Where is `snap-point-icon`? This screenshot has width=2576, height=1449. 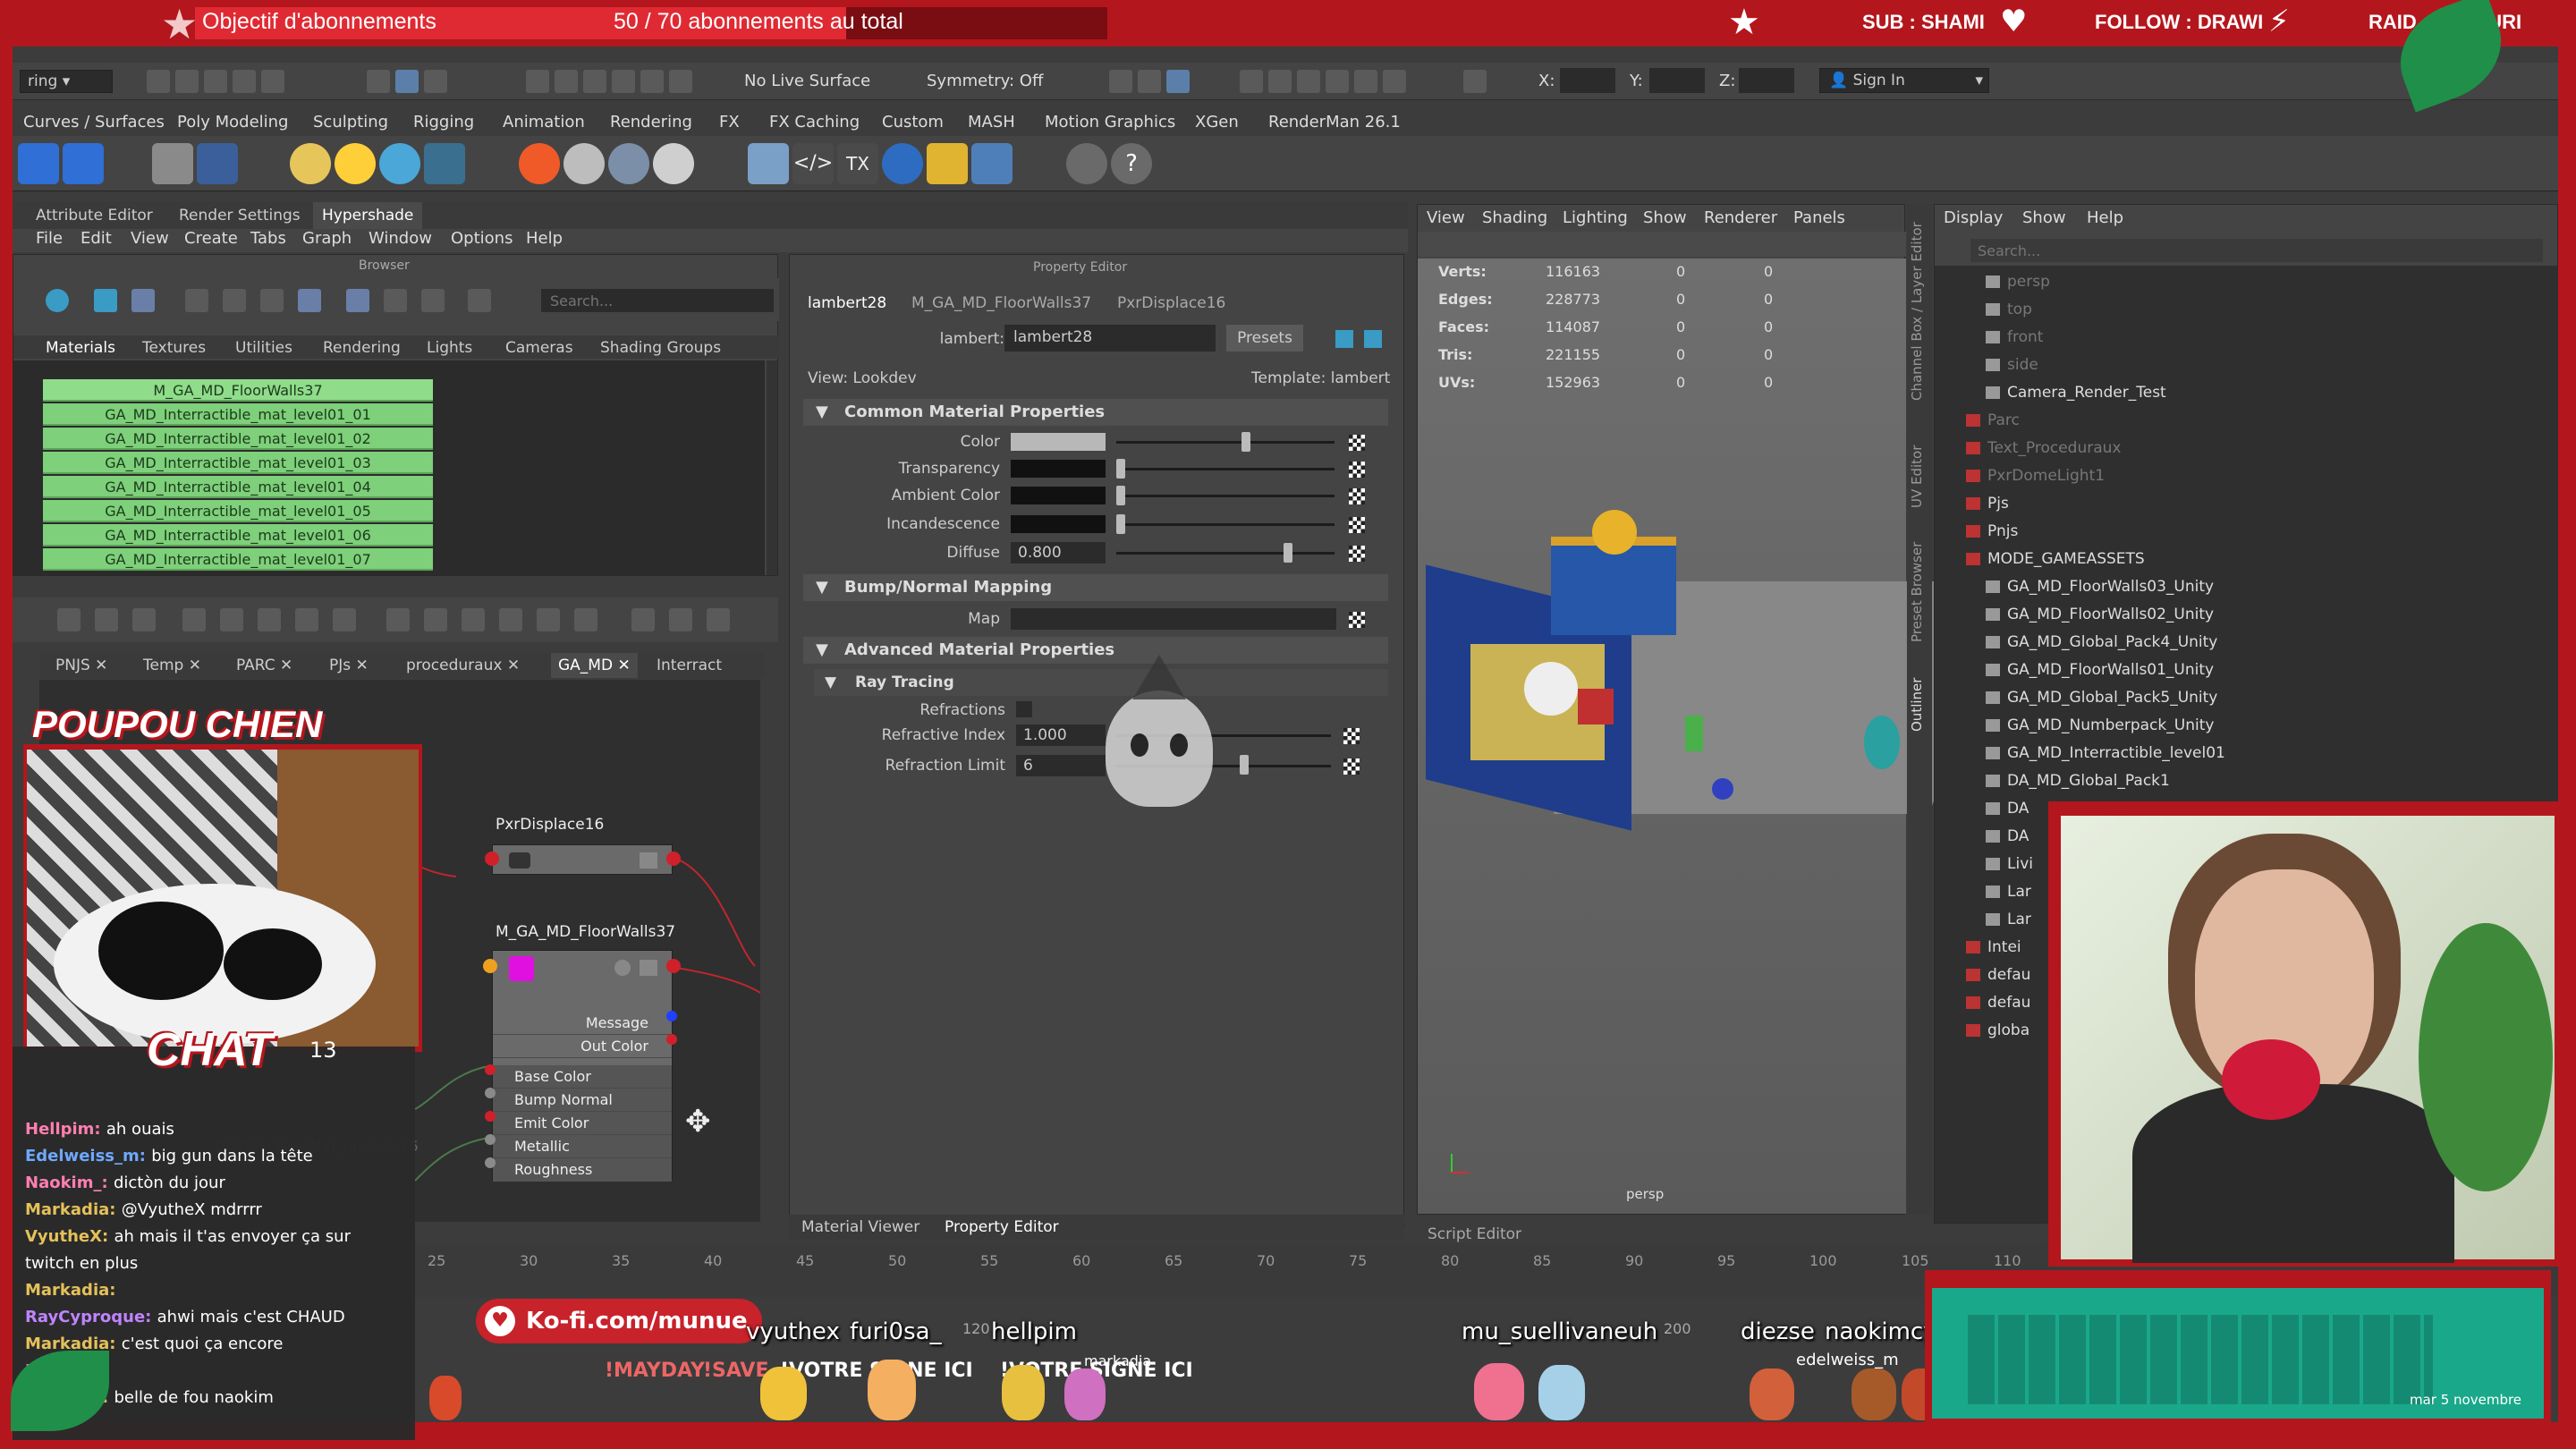
snap-point-icon is located at coordinates (594, 81).